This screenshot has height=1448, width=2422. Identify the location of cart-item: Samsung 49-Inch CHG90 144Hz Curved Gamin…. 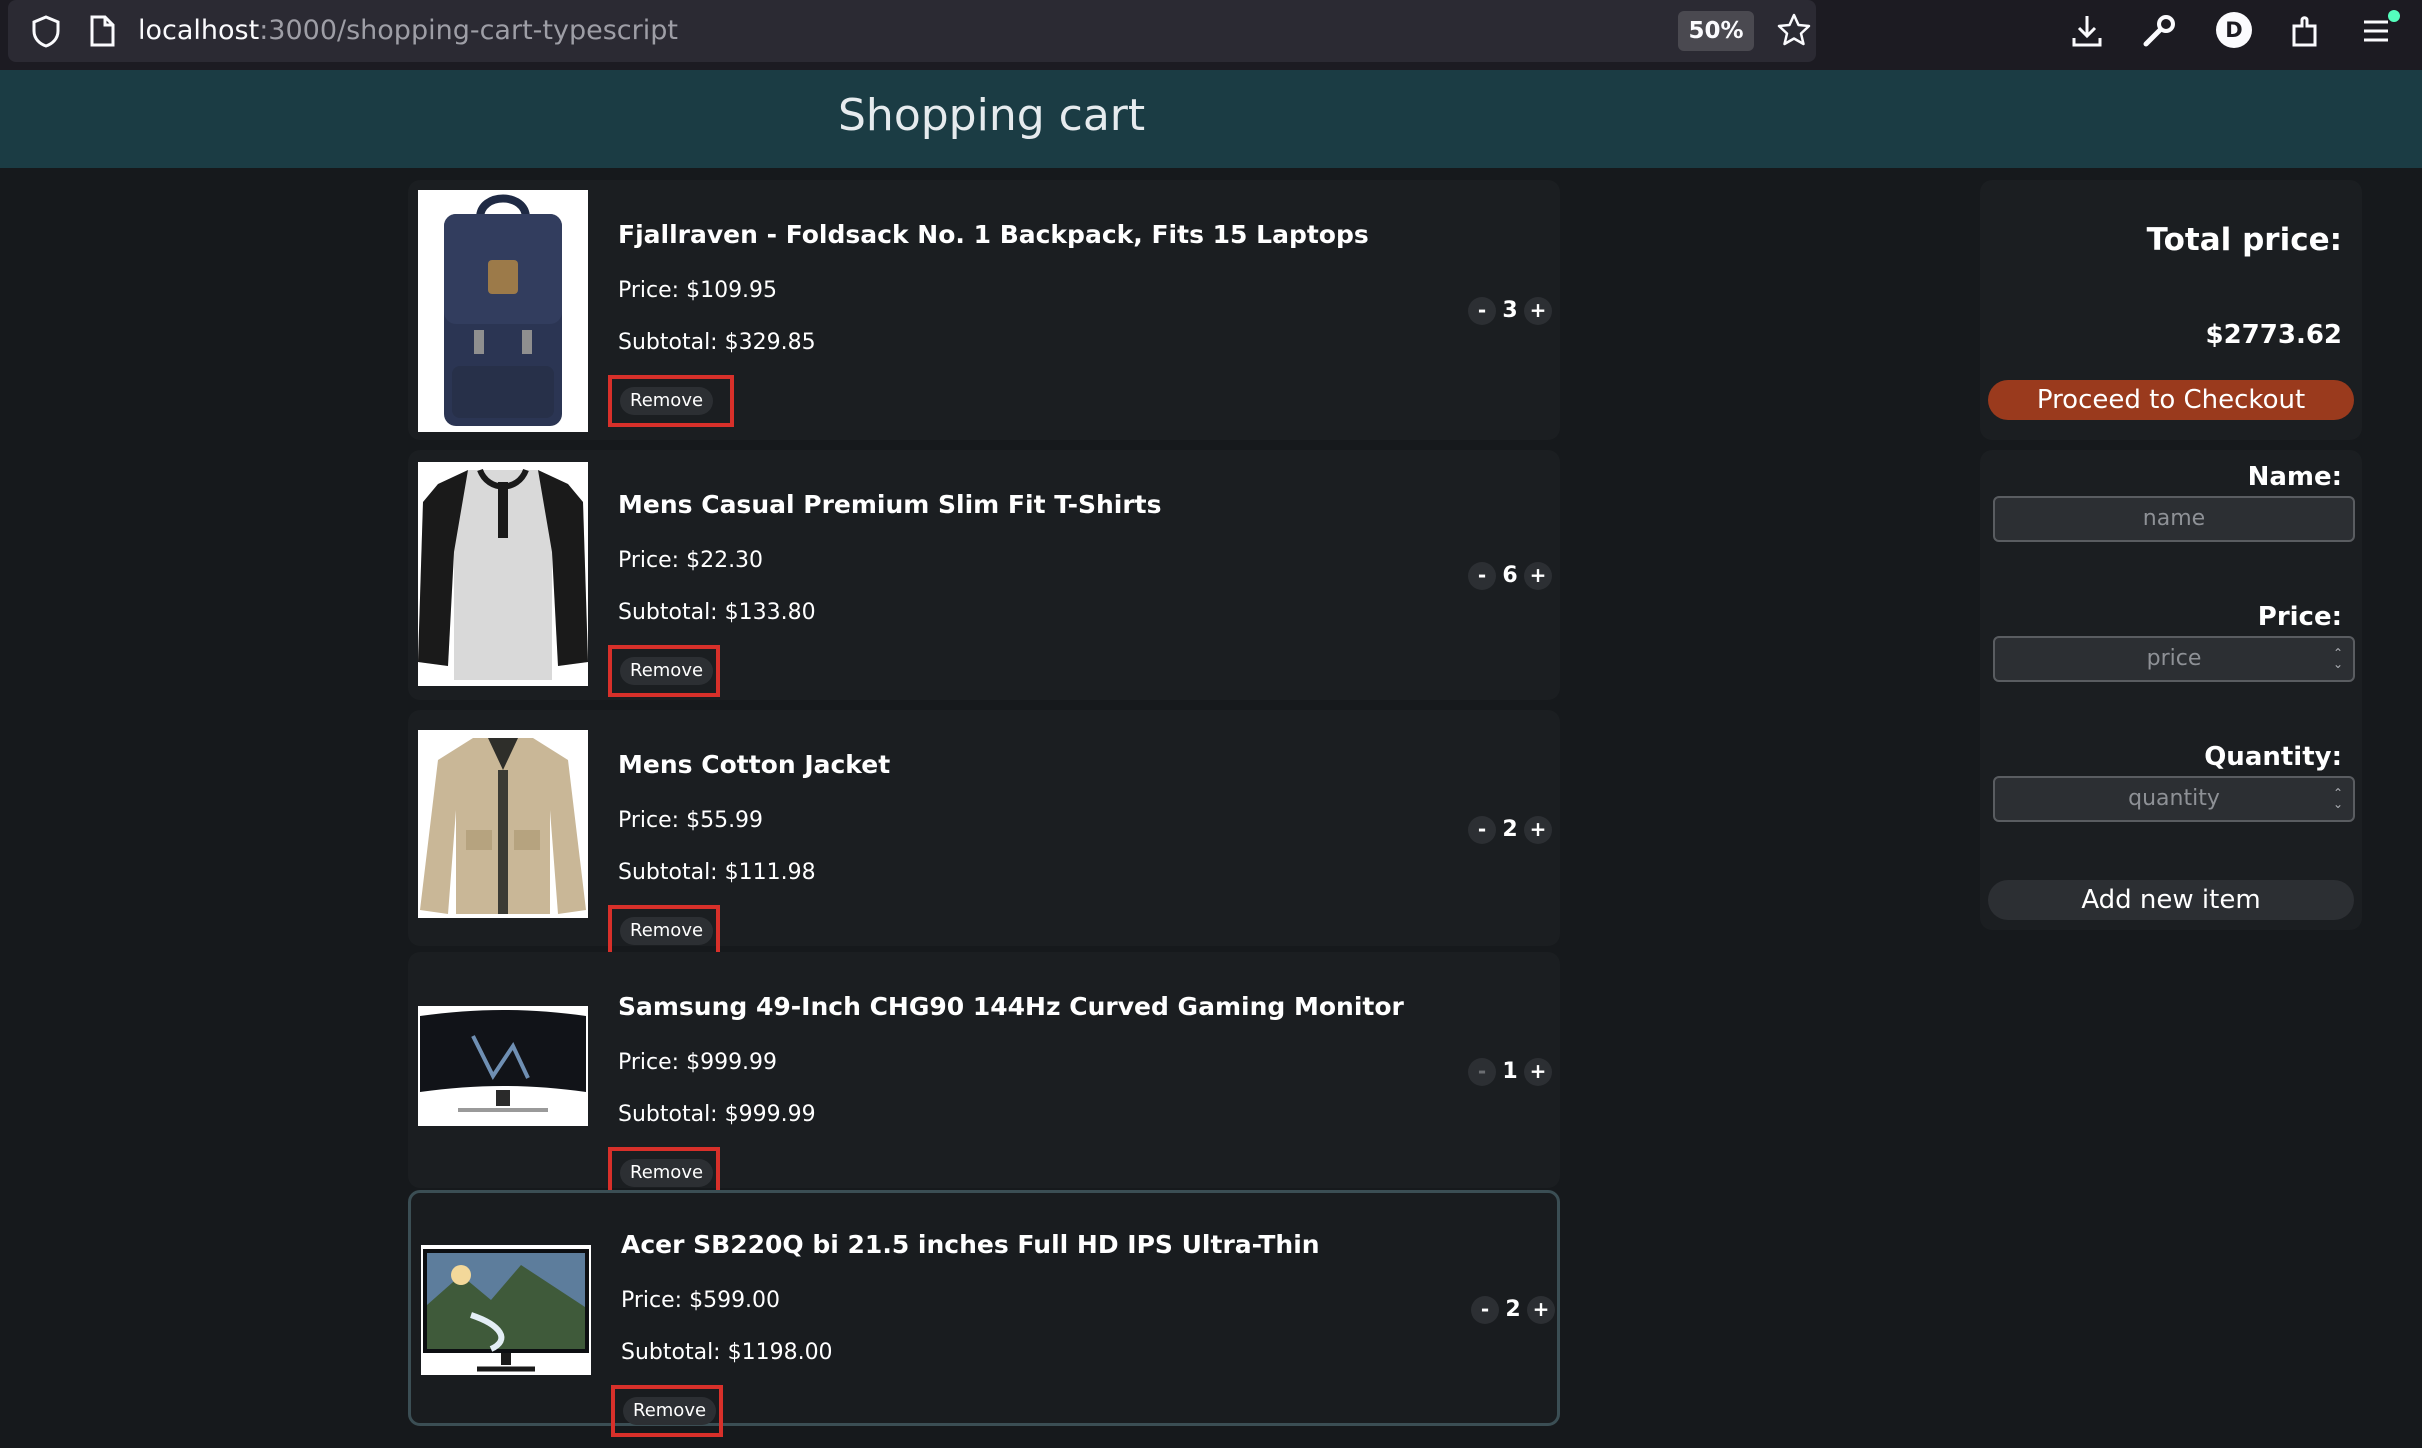
(984, 1075).